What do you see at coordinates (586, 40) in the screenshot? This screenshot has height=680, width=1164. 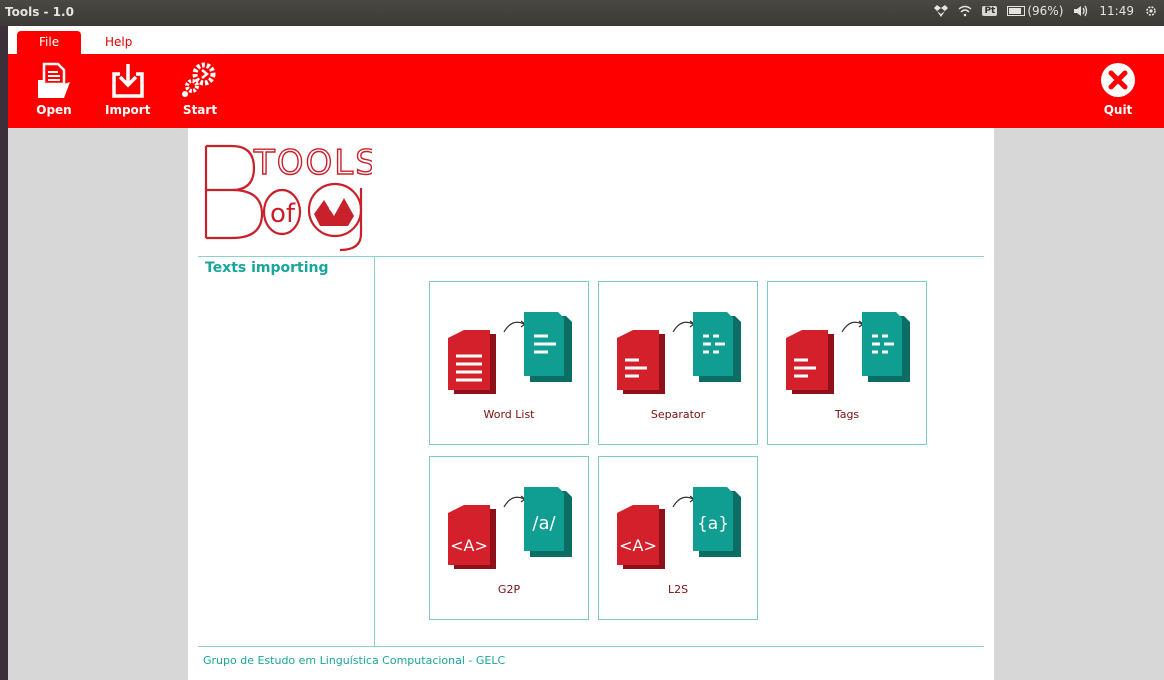 I see `menu-bar: File Help` at bounding box center [586, 40].